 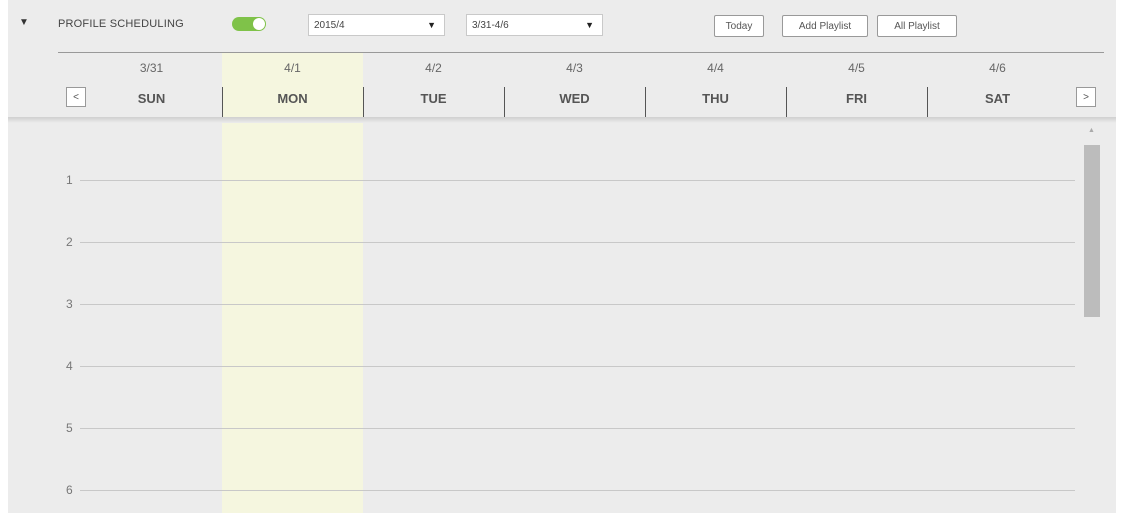 What do you see at coordinates (69, 242) in the screenshot?
I see `hour-label: 2` at bounding box center [69, 242].